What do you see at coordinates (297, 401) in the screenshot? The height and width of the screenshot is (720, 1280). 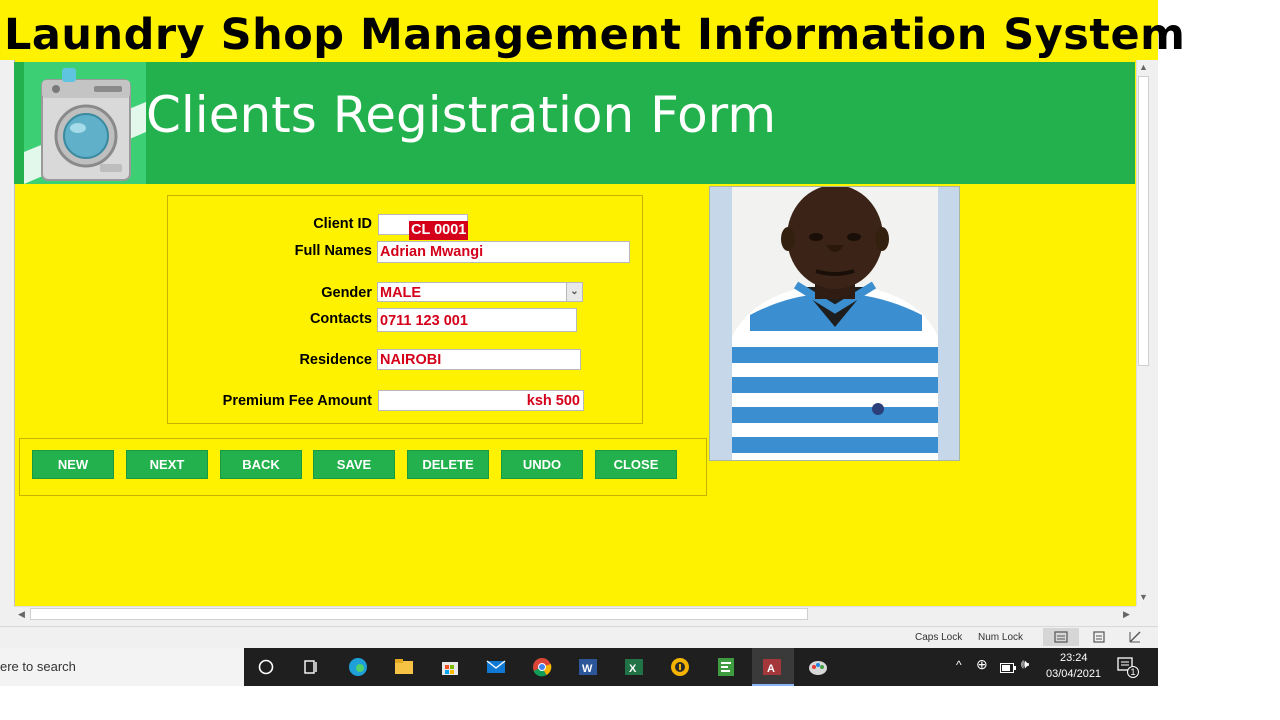 I see `premium-fee-label: Premium Fee Amount` at bounding box center [297, 401].